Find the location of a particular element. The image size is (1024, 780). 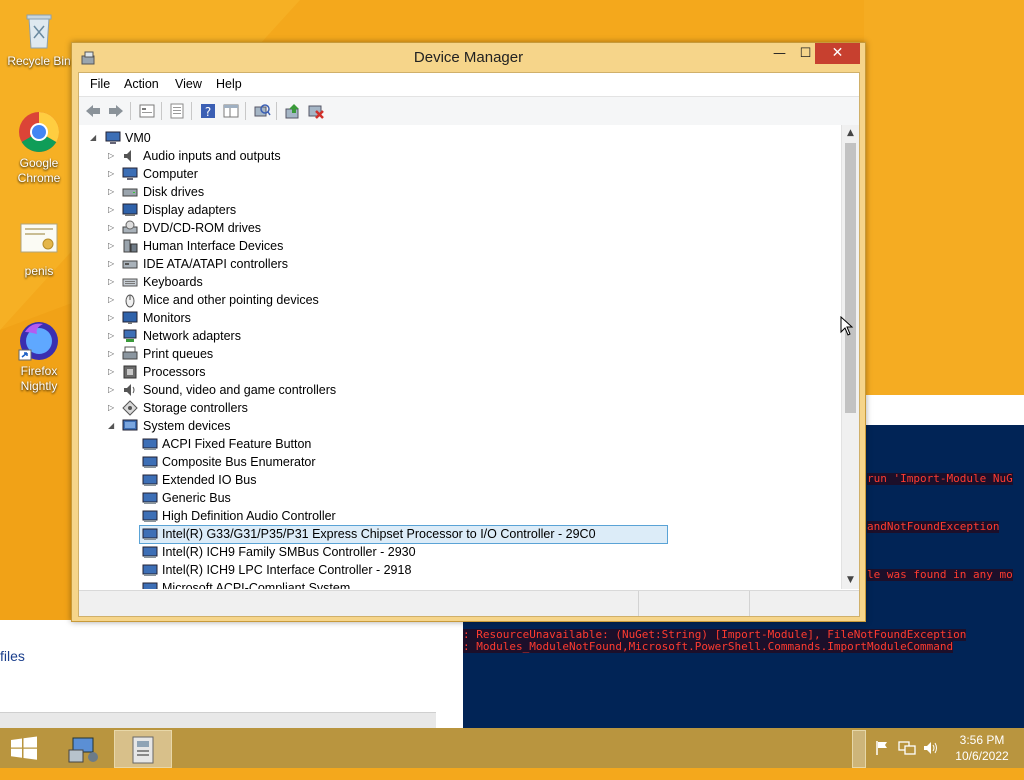

system-device-label: High Definition Audio Controller is located at coordinates (249, 516).